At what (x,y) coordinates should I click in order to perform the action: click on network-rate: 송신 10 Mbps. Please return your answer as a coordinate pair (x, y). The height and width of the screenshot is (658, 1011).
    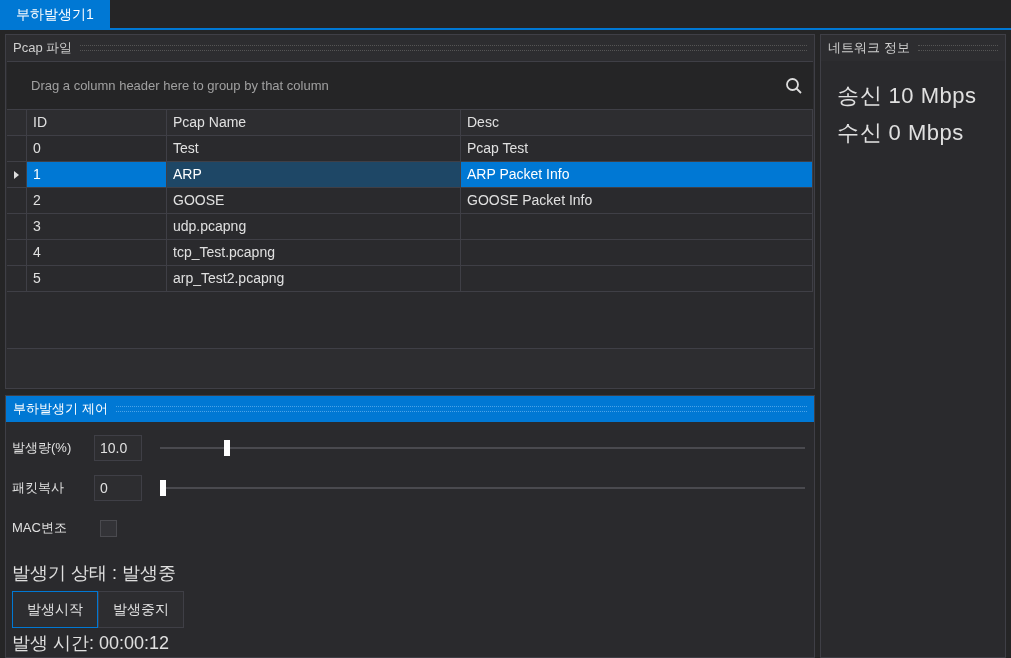
    Looking at the image, I should click on (907, 96).